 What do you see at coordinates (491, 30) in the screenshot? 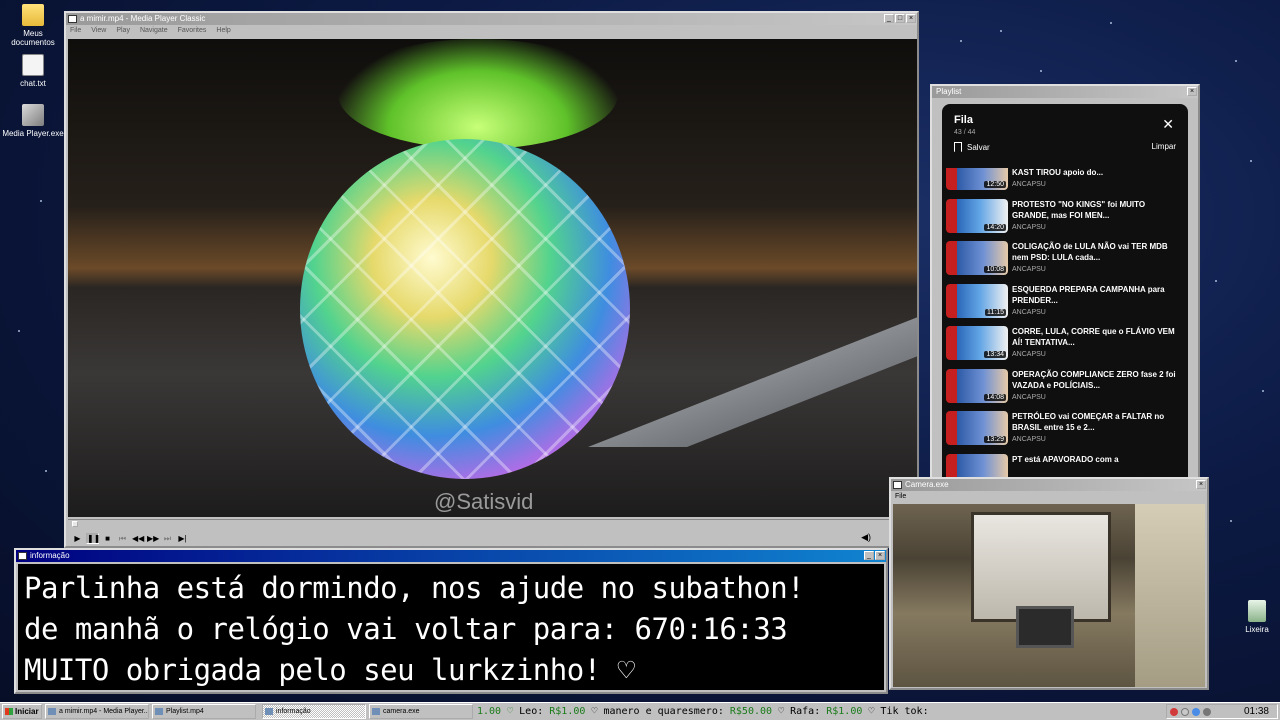
I see `menu-bar: File View Play Navigate Favorites Help` at bounding box center [491, 30].